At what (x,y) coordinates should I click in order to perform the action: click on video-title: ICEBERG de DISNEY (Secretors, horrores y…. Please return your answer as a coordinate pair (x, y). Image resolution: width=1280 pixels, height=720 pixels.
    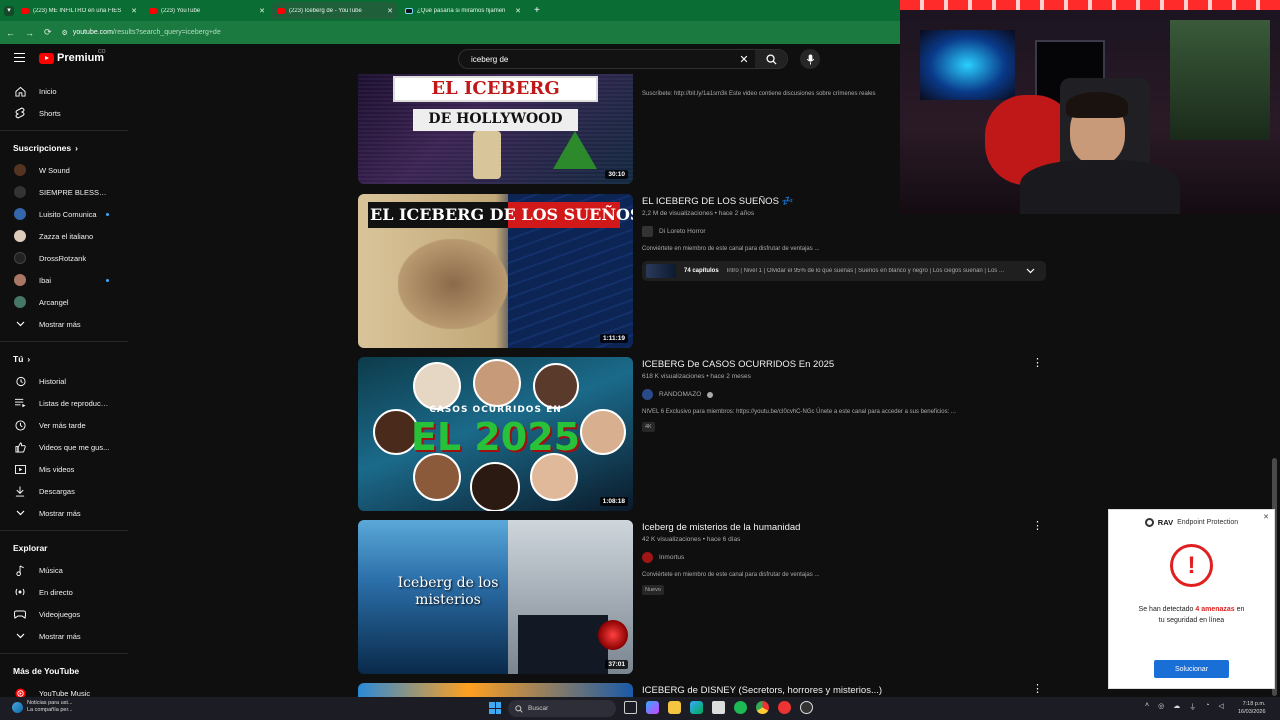
    Looking at the image, I should click on (852, 690).